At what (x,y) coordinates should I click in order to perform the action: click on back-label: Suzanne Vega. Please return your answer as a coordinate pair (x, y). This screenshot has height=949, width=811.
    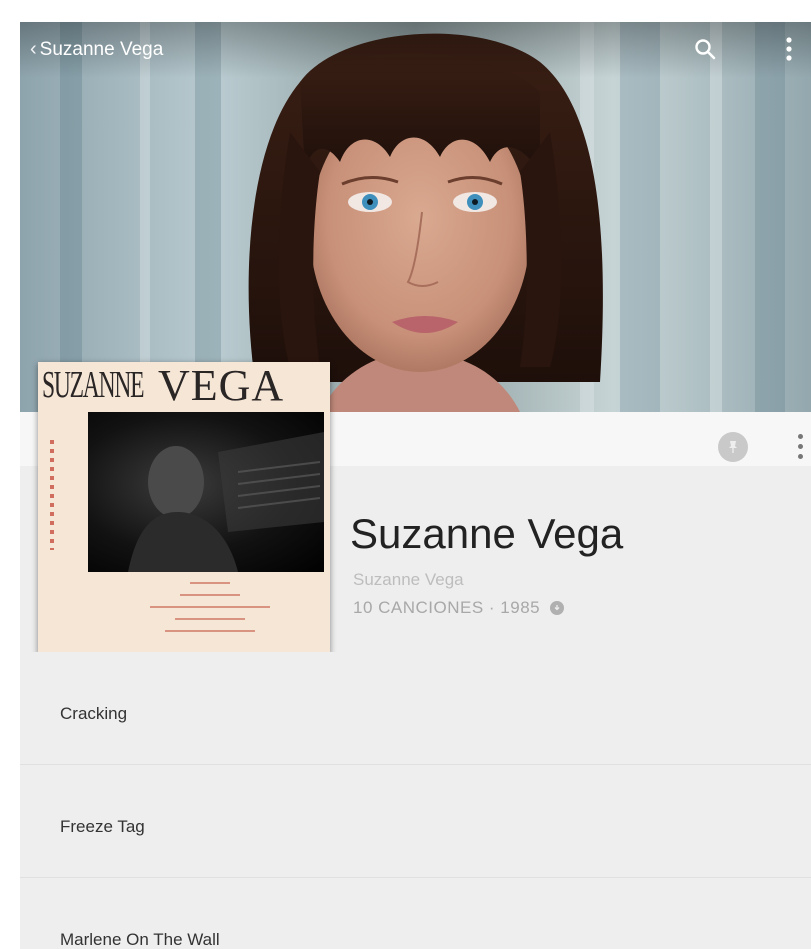
    Looking at the image, I should click on (101, 49).